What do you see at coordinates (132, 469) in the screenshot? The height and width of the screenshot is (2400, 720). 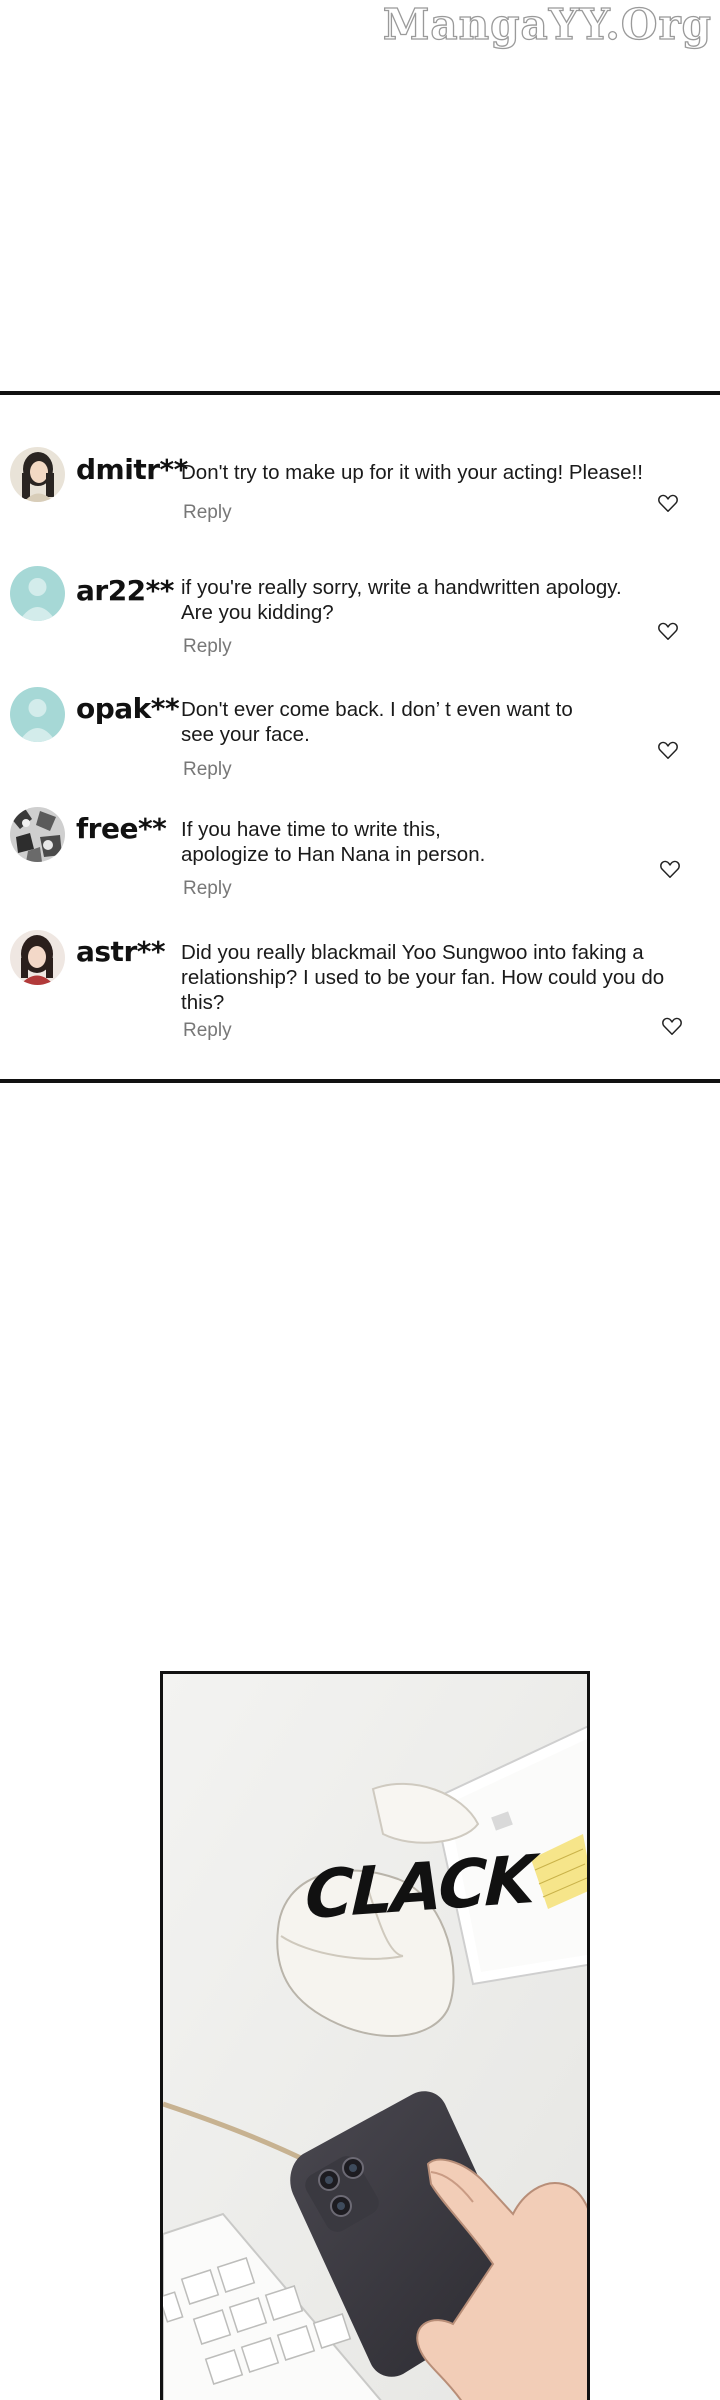 I see `username: dmitr**` at bounding box center [132, 469].